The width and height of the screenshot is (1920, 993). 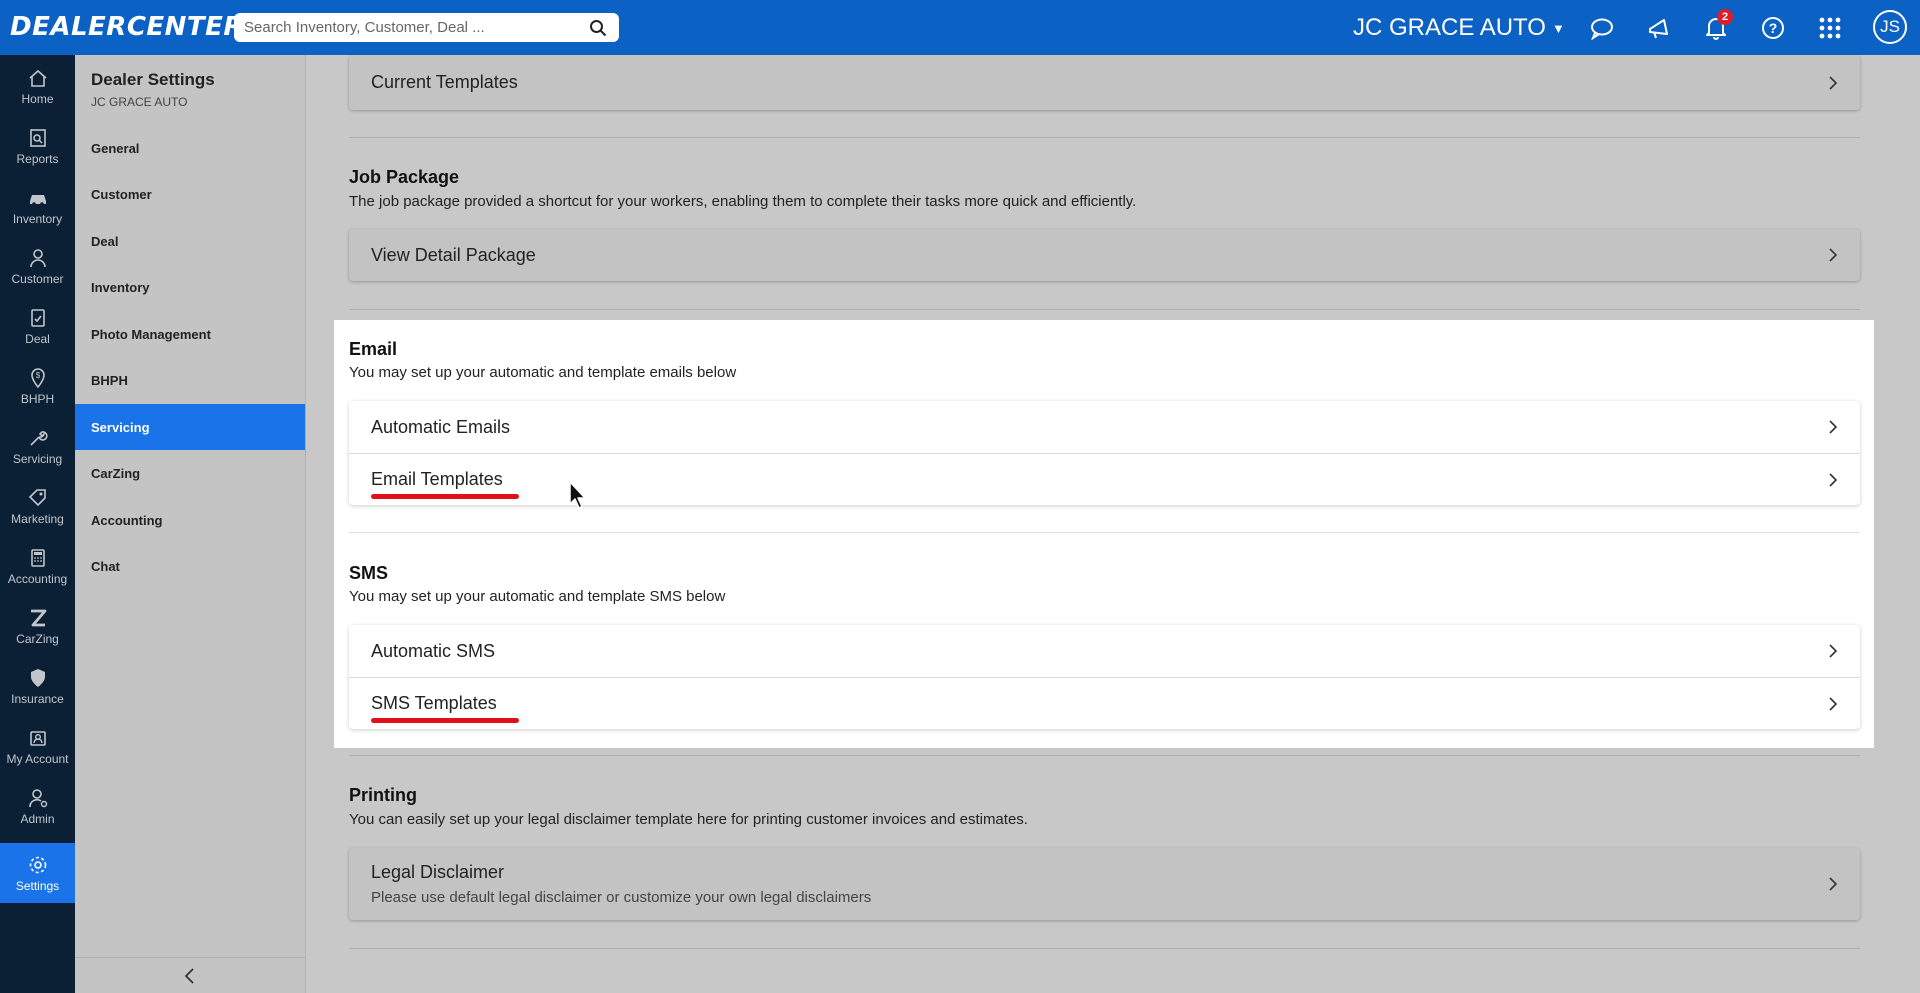 I want to click on nav-inventory: Inventory, so click(x=37, y=206).